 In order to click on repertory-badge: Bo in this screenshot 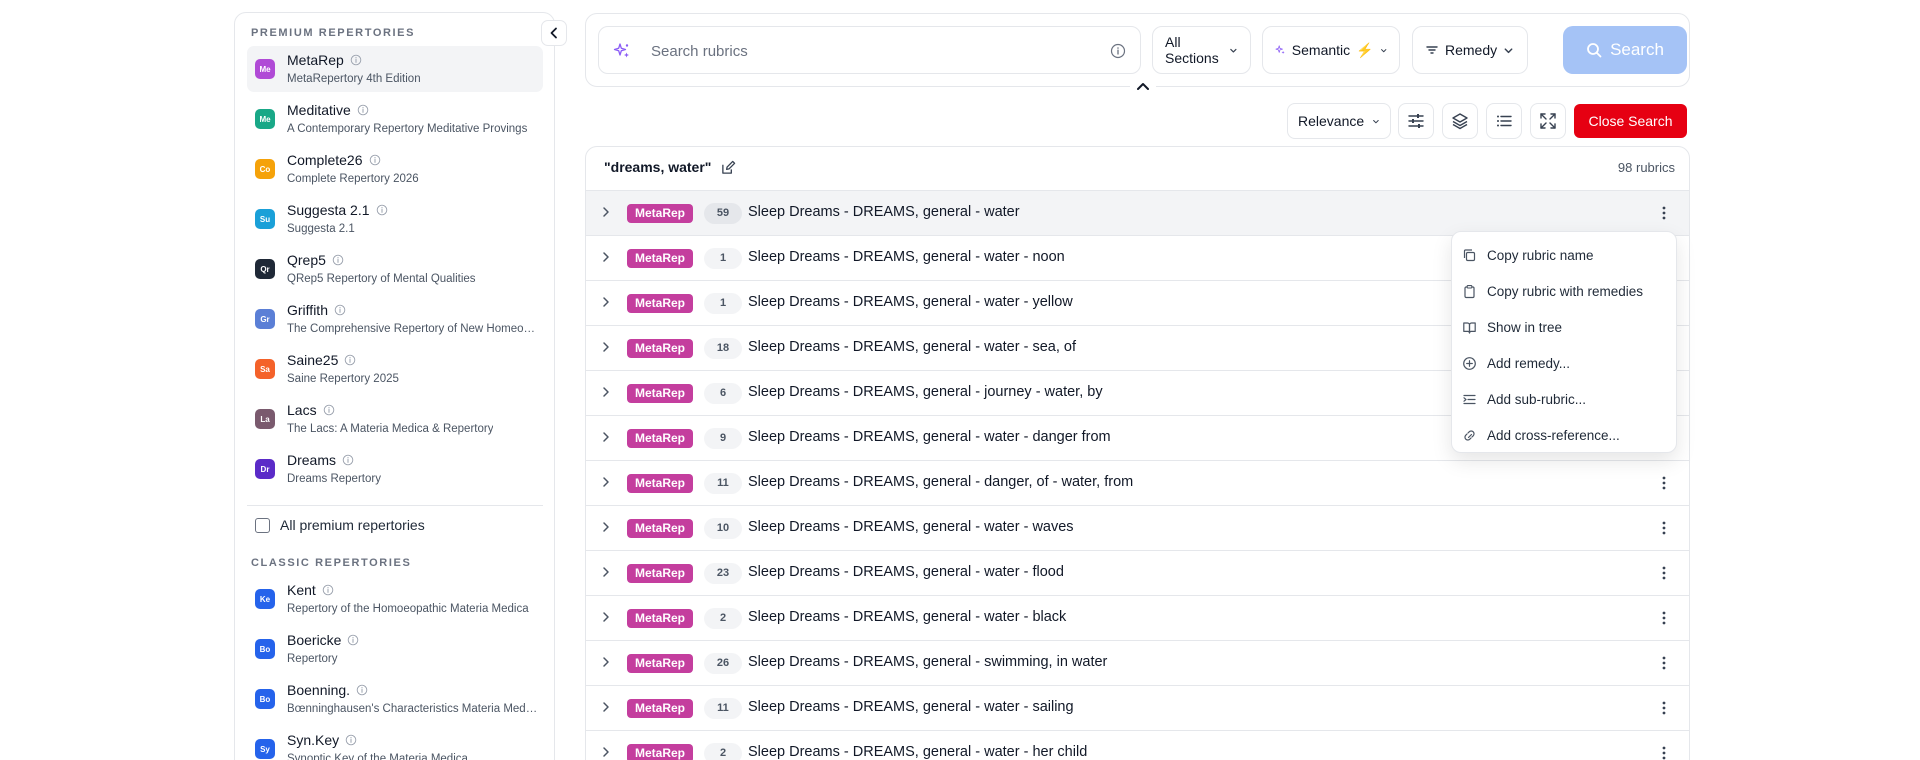, I will do `click(265, 649)`.